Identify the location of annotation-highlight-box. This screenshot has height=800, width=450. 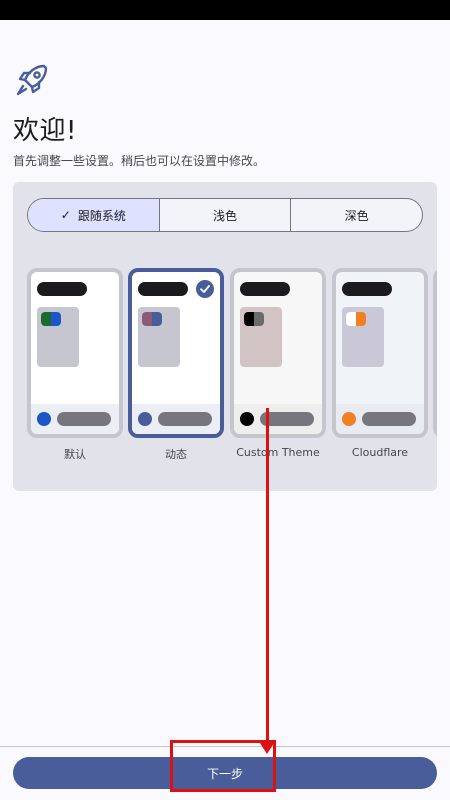
(223, 766).